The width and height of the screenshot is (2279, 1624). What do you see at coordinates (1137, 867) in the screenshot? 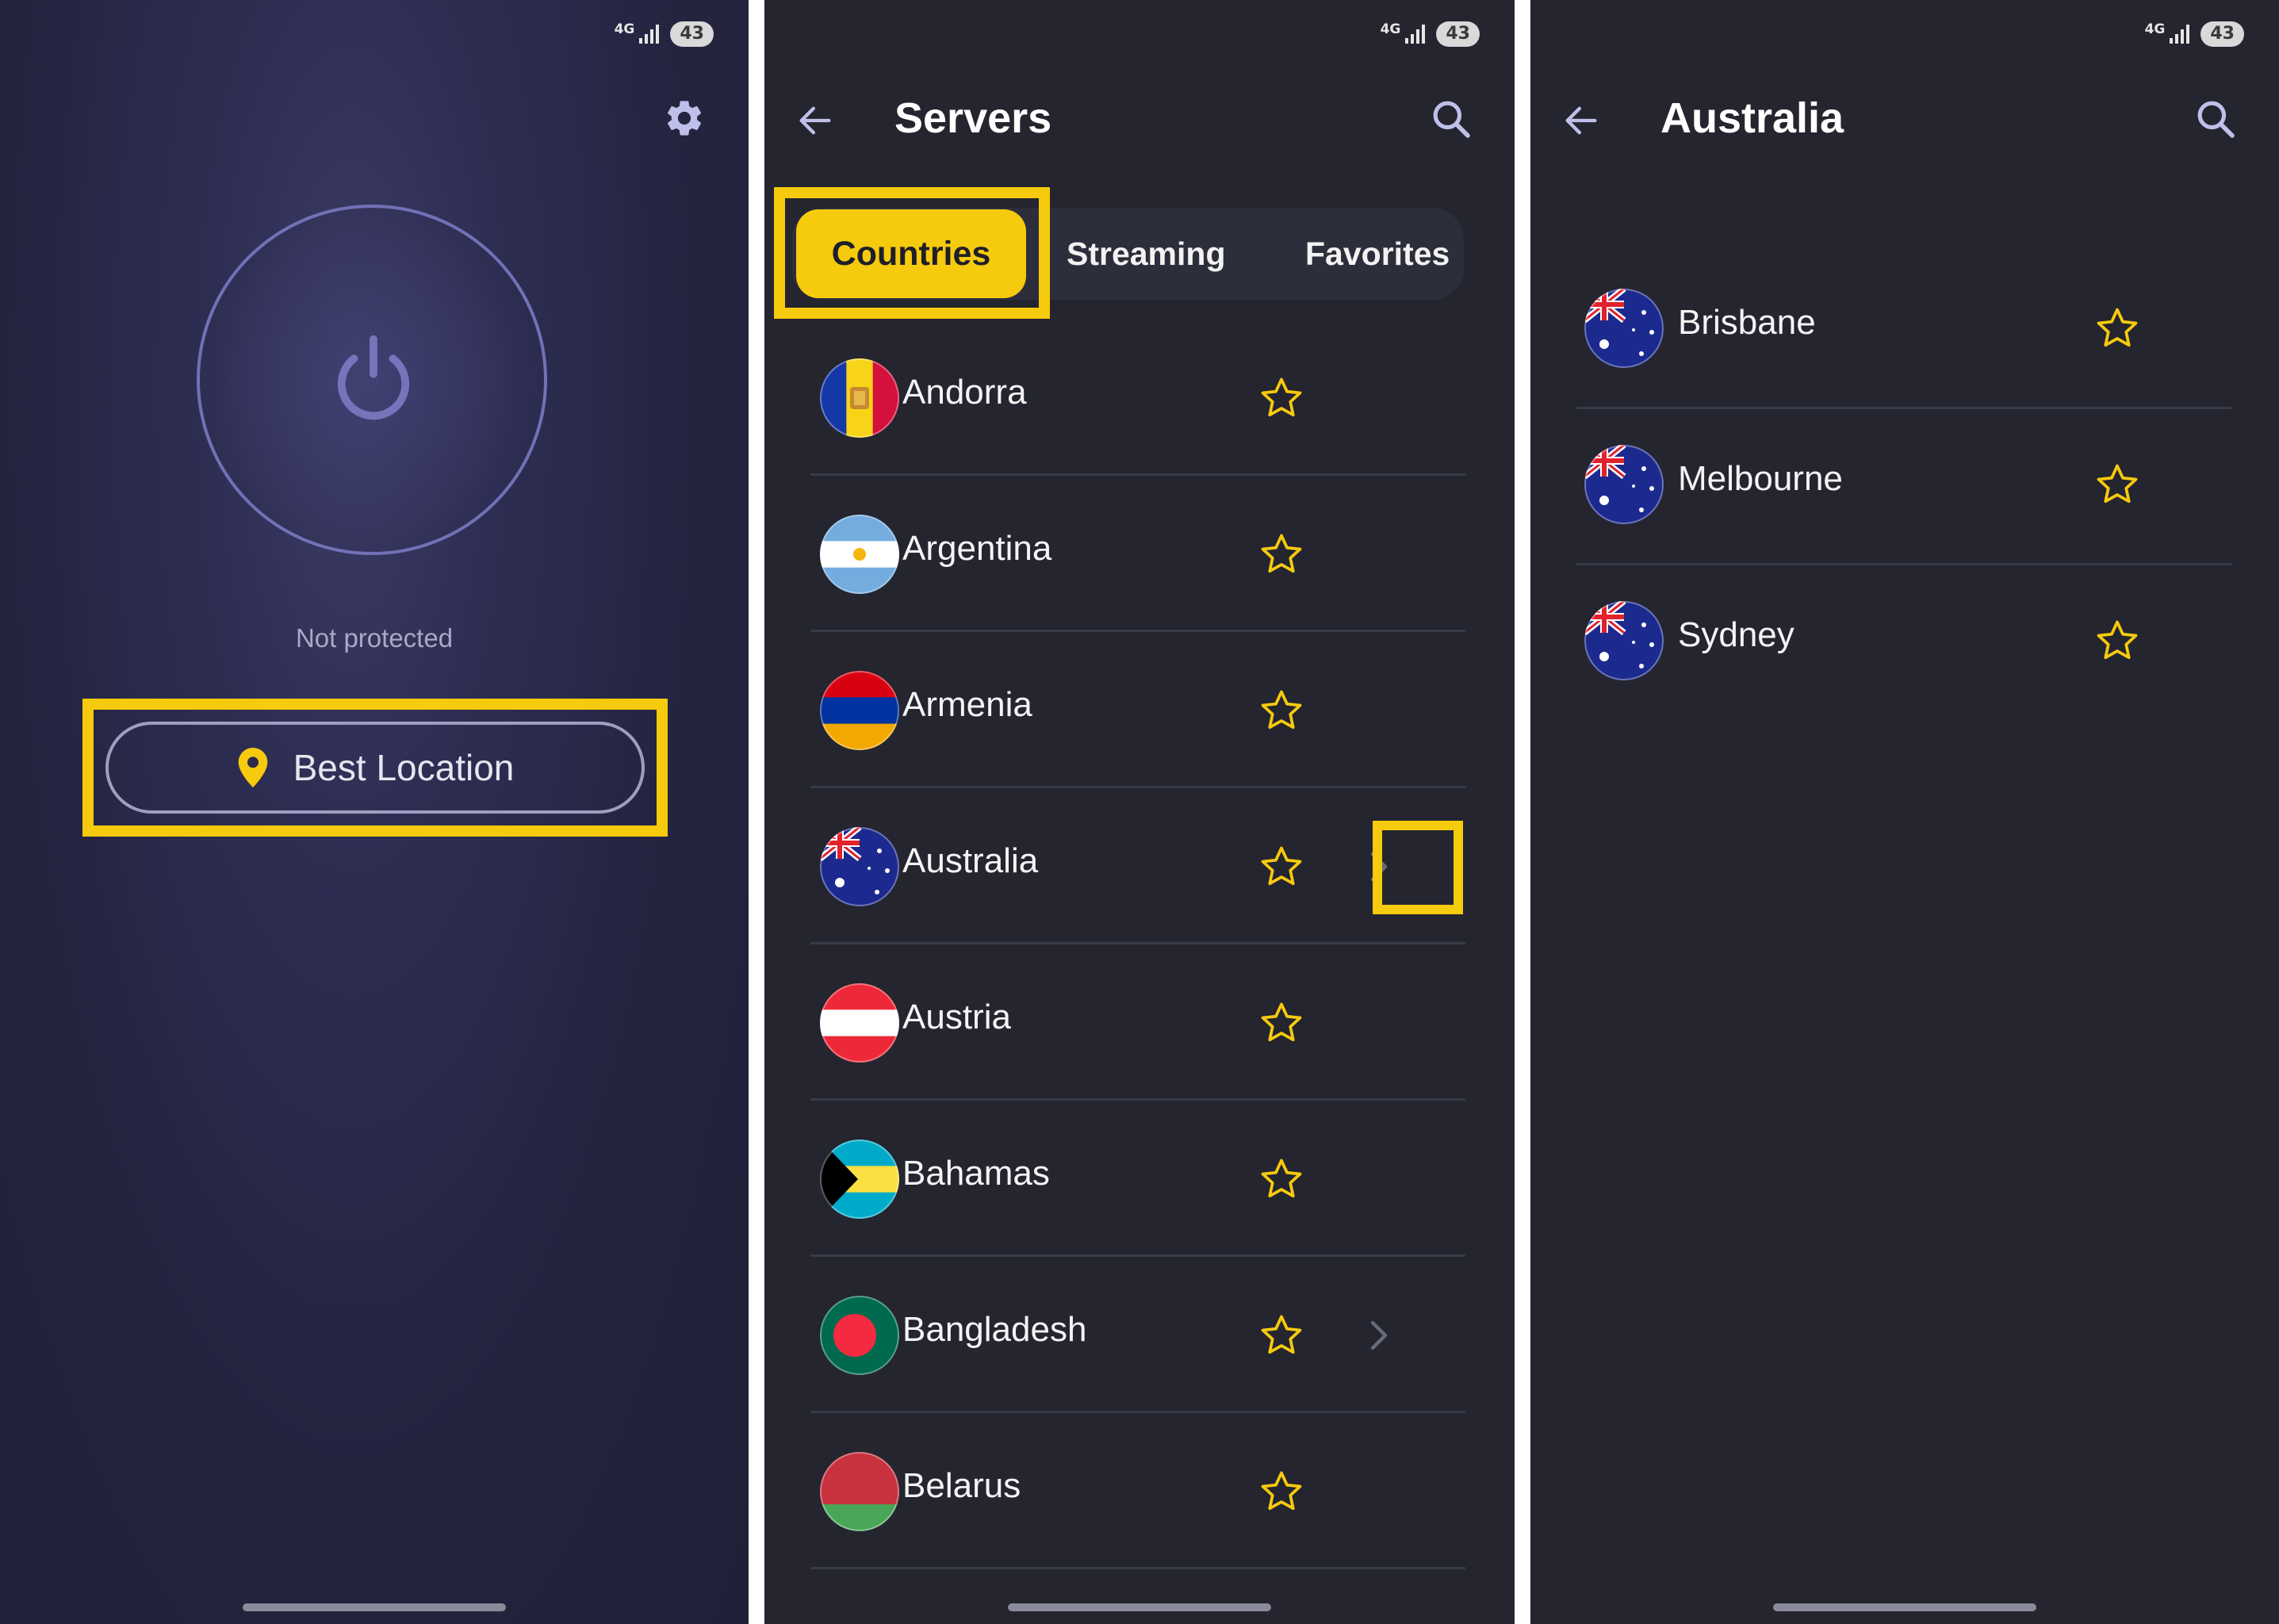
I see `country-row: Australia` at bounding box center [1137, 867].